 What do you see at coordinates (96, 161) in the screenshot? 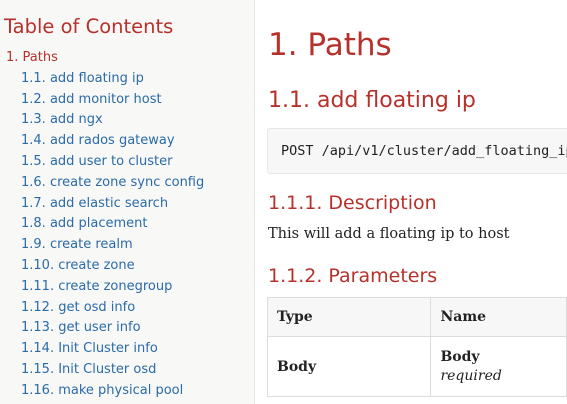
I see `toc-item-label: 1.5. add user to cluster` at bounding box center [96, 161].